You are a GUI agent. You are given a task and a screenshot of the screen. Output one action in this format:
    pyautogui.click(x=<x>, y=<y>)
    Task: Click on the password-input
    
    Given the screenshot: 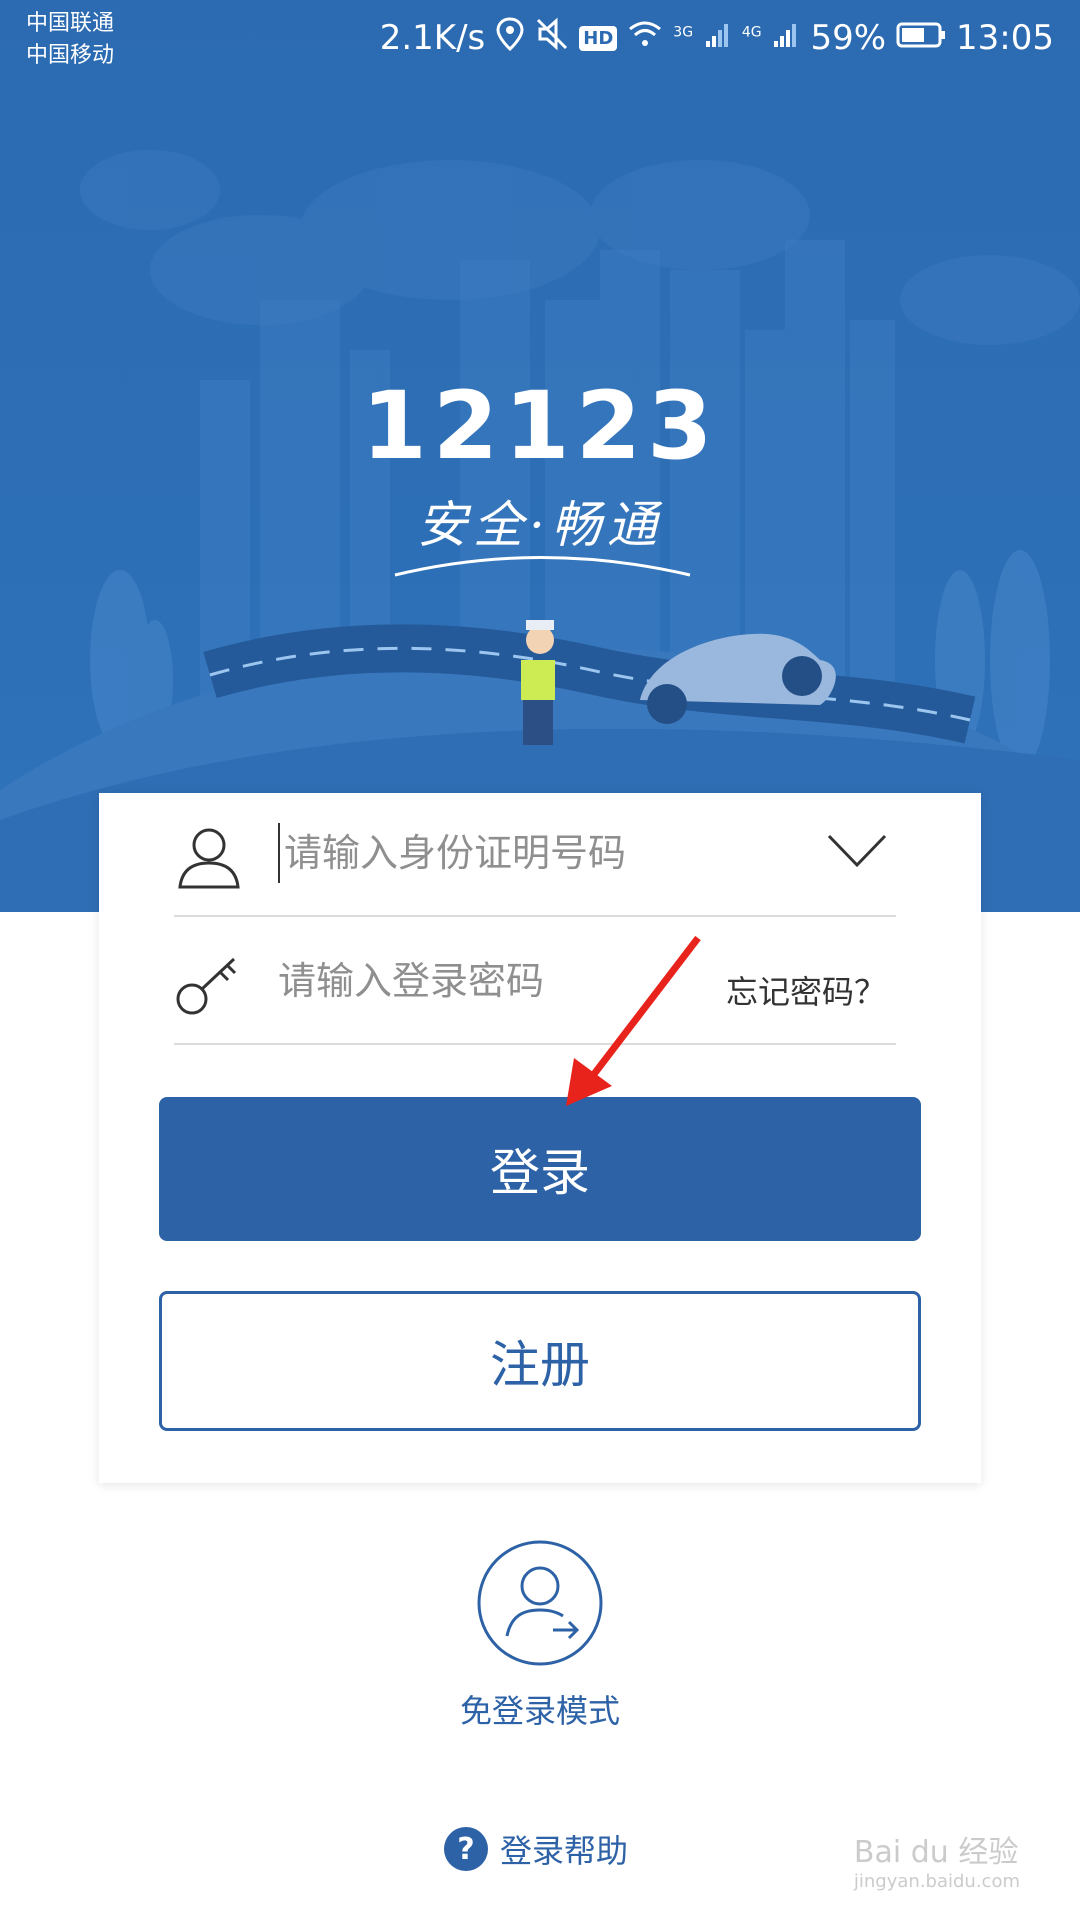 What is the action you would take?
    pyautogui.click(x=493, y=981)
    